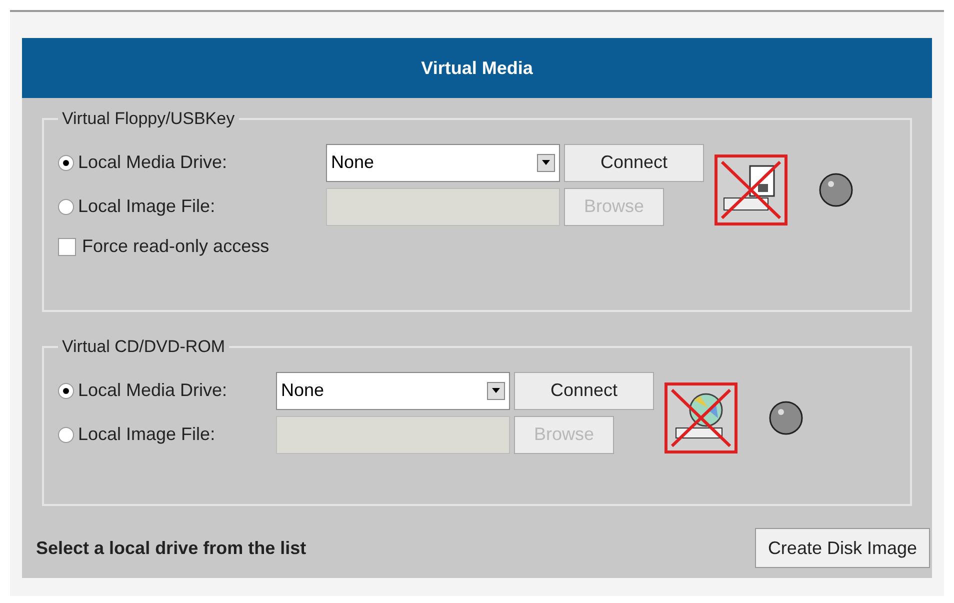  Describe the element at coordinates (171, 548) in the screenshot. I see `status-message: Select a local drive from the list` at that location.